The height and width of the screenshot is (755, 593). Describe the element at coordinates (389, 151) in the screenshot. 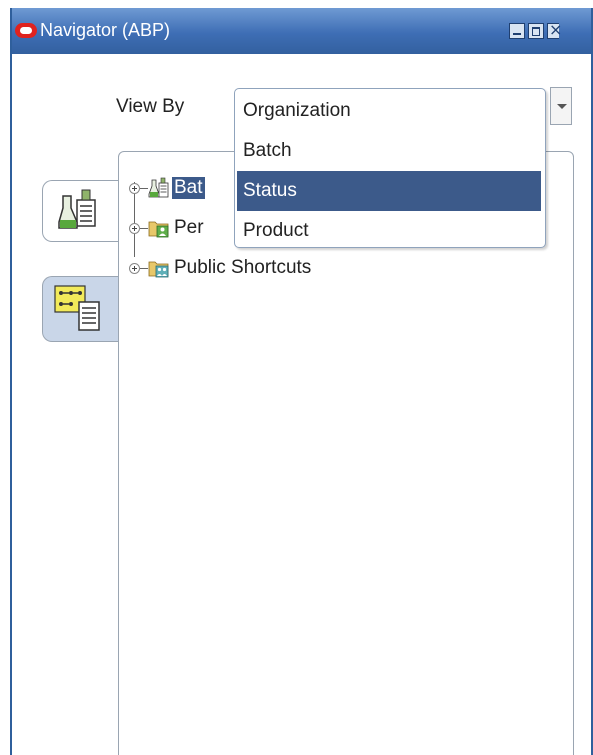

I see `option-batch: Batch` at that location.